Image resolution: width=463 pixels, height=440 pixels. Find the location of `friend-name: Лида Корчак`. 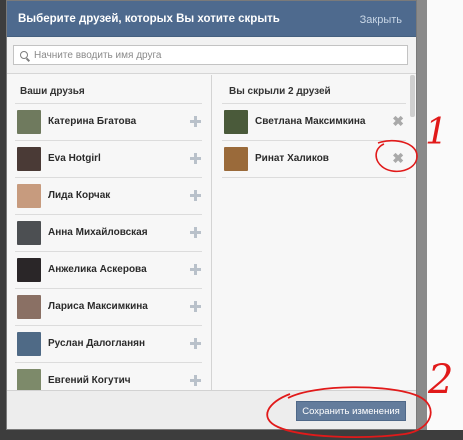

friend-name: Лида Корчак is located at coordinates (79, 195).